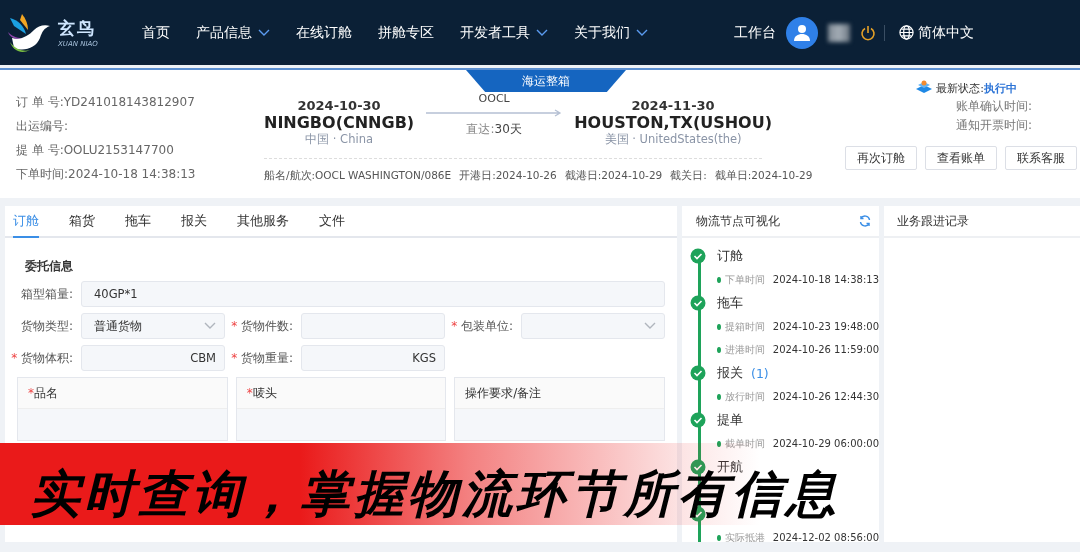  What do you see at coordinates (122, 409) in the screenshot?
I see `text-area: *品名` at bounding box center [122, 409].